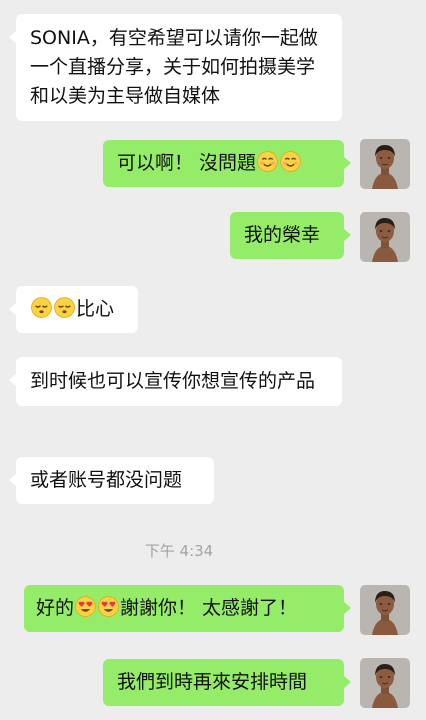  I want to click on message-text: 到时候也可以宣传你想宣传的产品, so click(173, 381).